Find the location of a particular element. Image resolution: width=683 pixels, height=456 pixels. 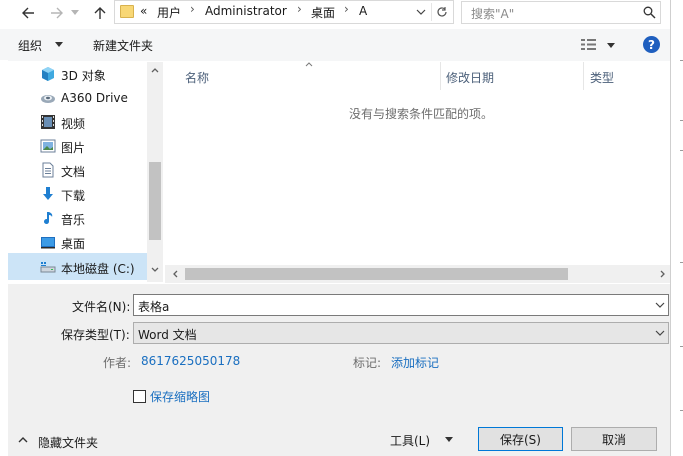

view-options-icon is located at coordinates (589, 44).